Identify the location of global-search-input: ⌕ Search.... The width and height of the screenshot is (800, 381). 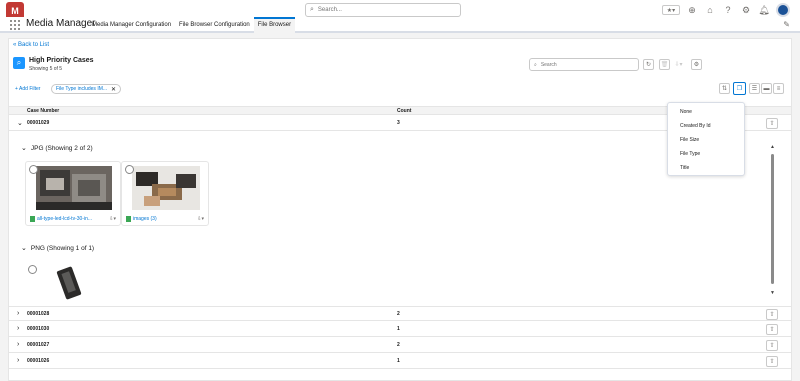
(383, 10).